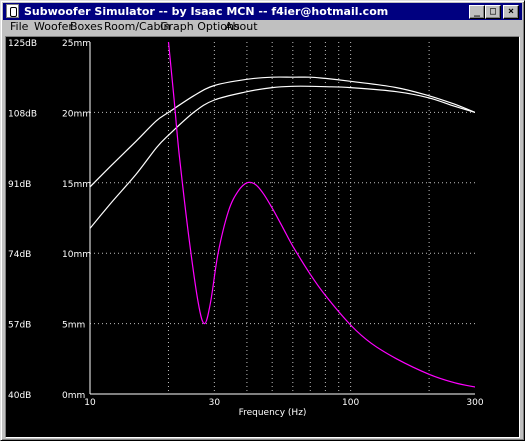  Describe the element at coordinates (350, 403) in the screenshot. I see `x-tick-label: 100` at that location.